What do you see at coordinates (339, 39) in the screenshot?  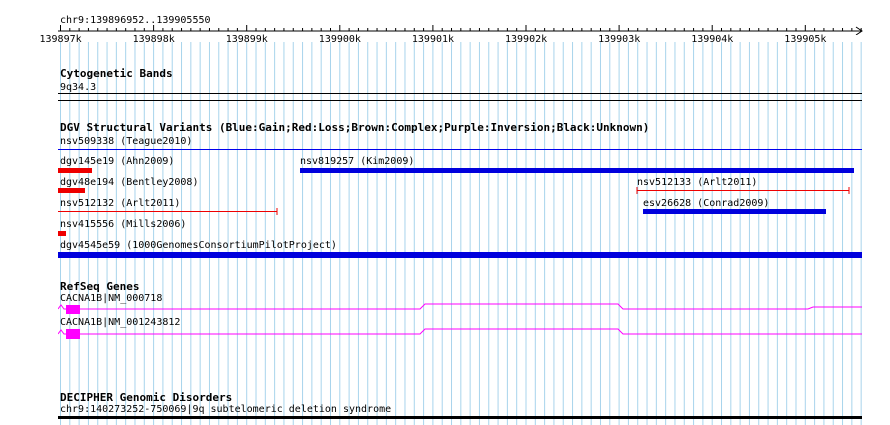 I see `ruler-tick-label: 139900k` at bounding box center [339, 39].